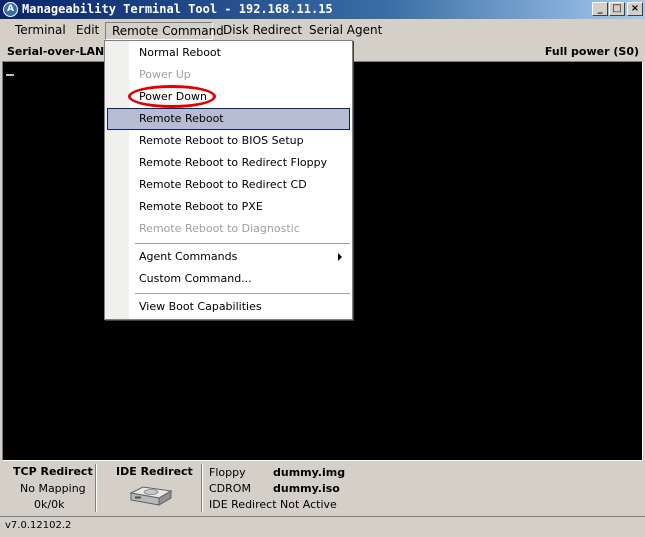  What do you see at coordinates (600, 9) in the screenshot?
I see `minimize-button: _` at bounding box center [600, 9].